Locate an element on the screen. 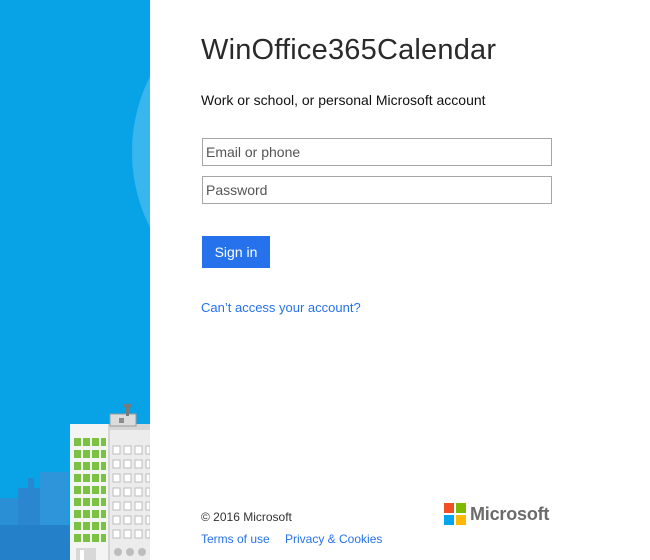 The width and height of the screenshot is (650, 560). microsoft-logo-icon is located at coordinates (455, 514).